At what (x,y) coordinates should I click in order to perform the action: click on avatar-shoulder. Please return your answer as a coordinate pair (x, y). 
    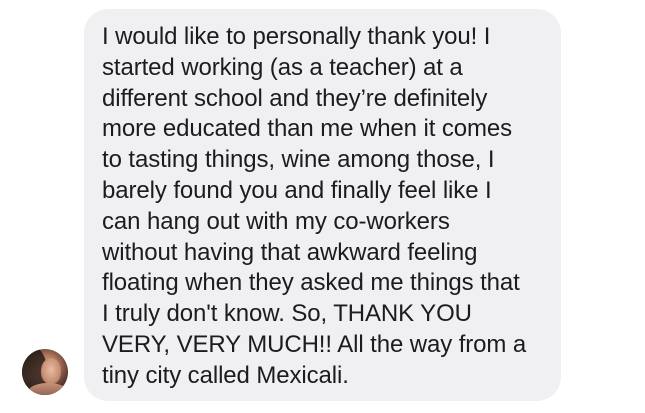
    Looking at the image, I should click on (48, 389).